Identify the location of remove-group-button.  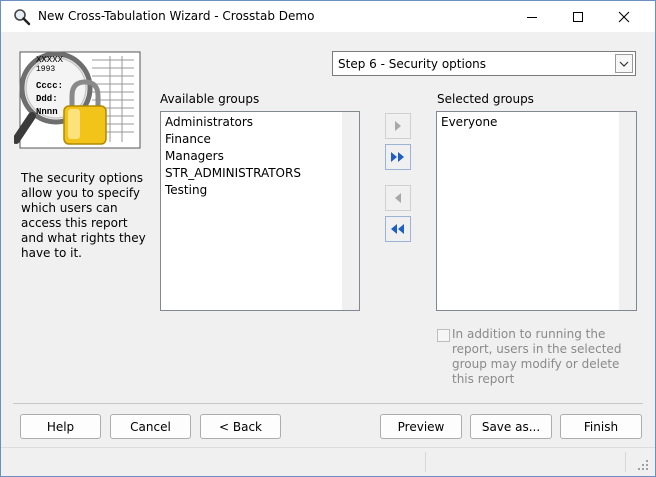
(398, 198).